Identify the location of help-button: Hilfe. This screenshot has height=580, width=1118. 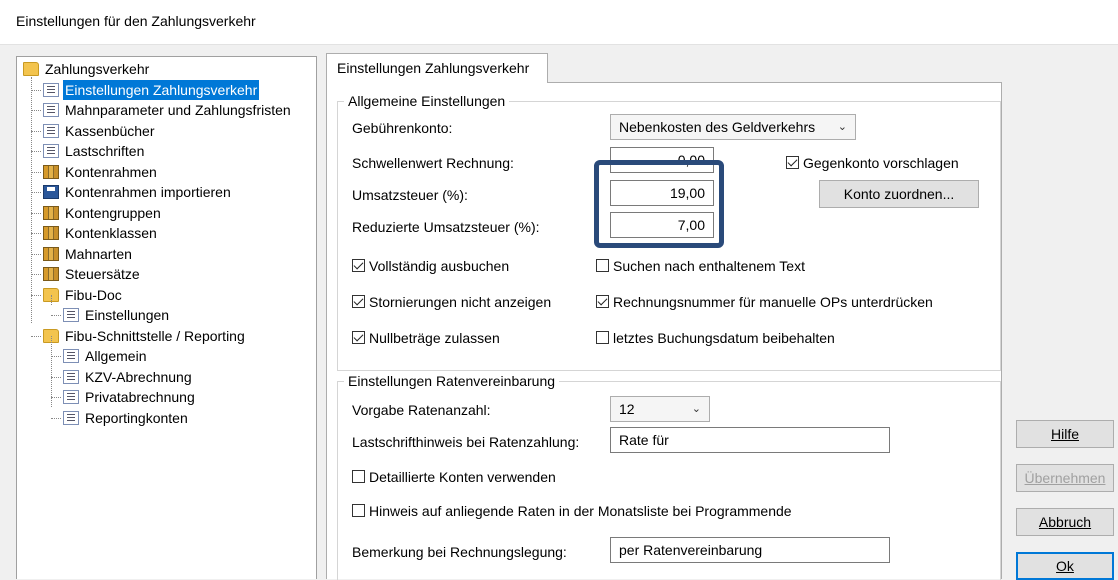
(1065, 434).